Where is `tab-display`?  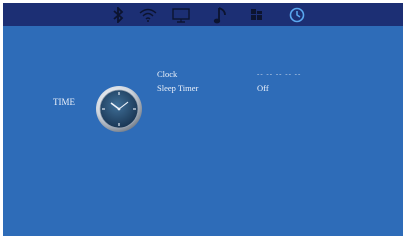 tab-display is located at coordinates (181, 15).